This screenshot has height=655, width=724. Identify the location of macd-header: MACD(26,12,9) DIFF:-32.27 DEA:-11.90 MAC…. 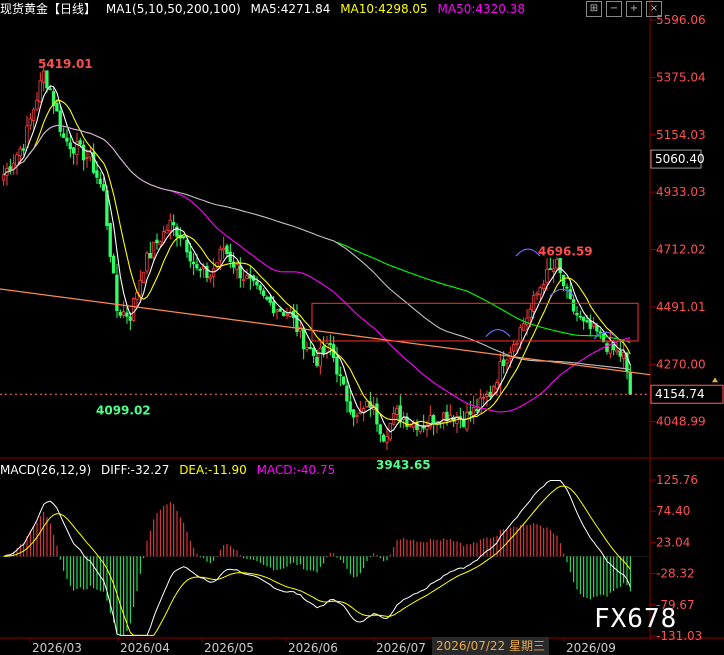
(325, 470).